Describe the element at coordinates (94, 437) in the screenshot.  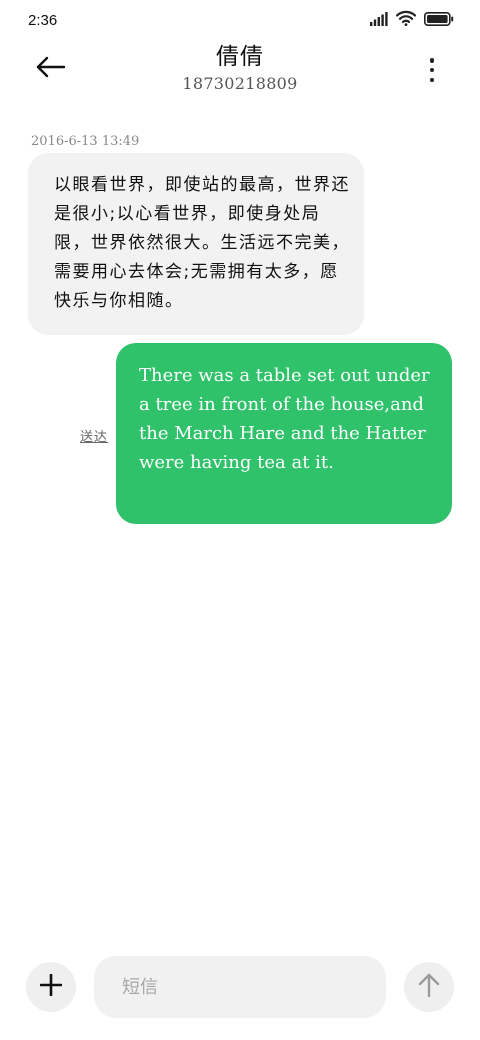
I see `delivery-status: 送达` at that location.